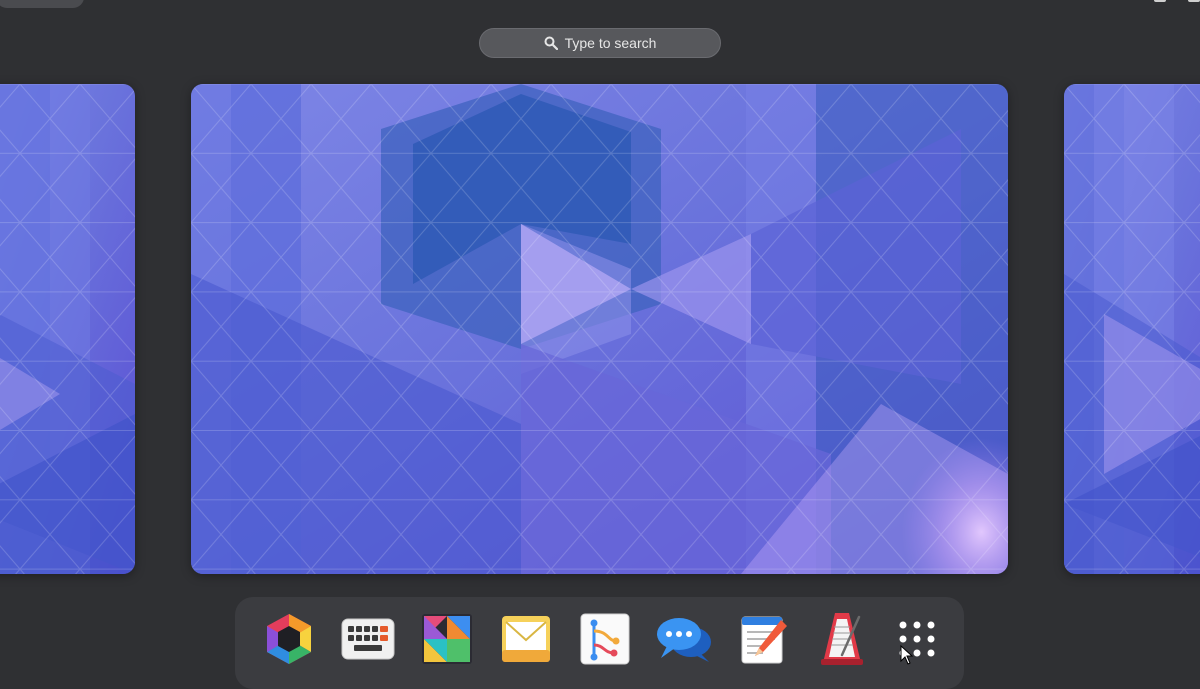  I want to click on app-keyboard, so click(368, 639).